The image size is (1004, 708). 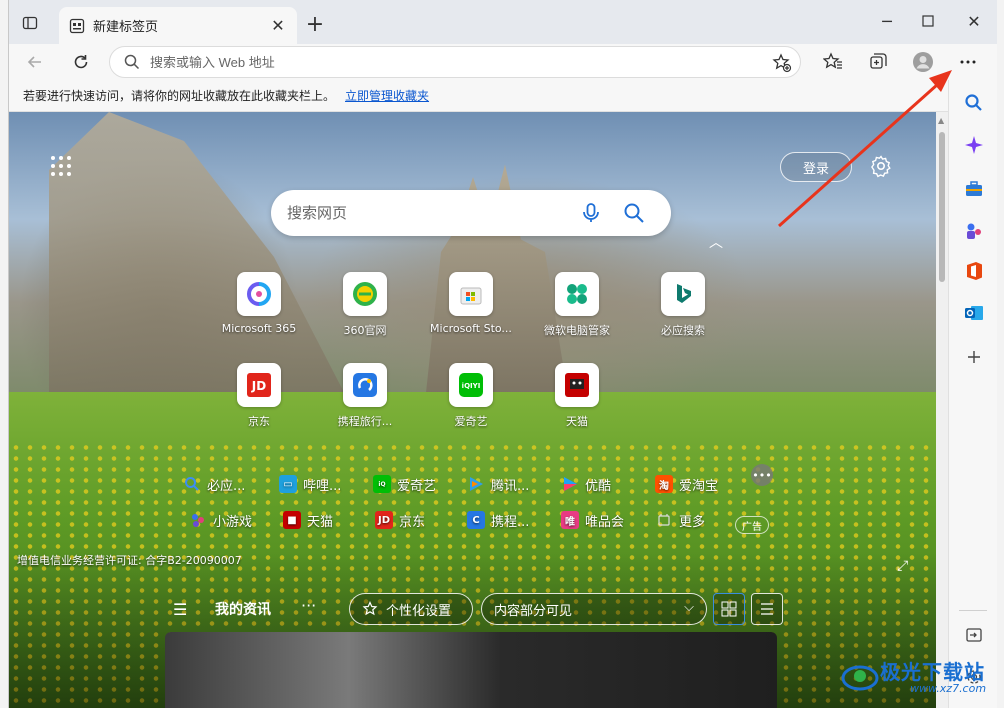 I want to click on game-pieces-icon, so click(x=974, y=231).